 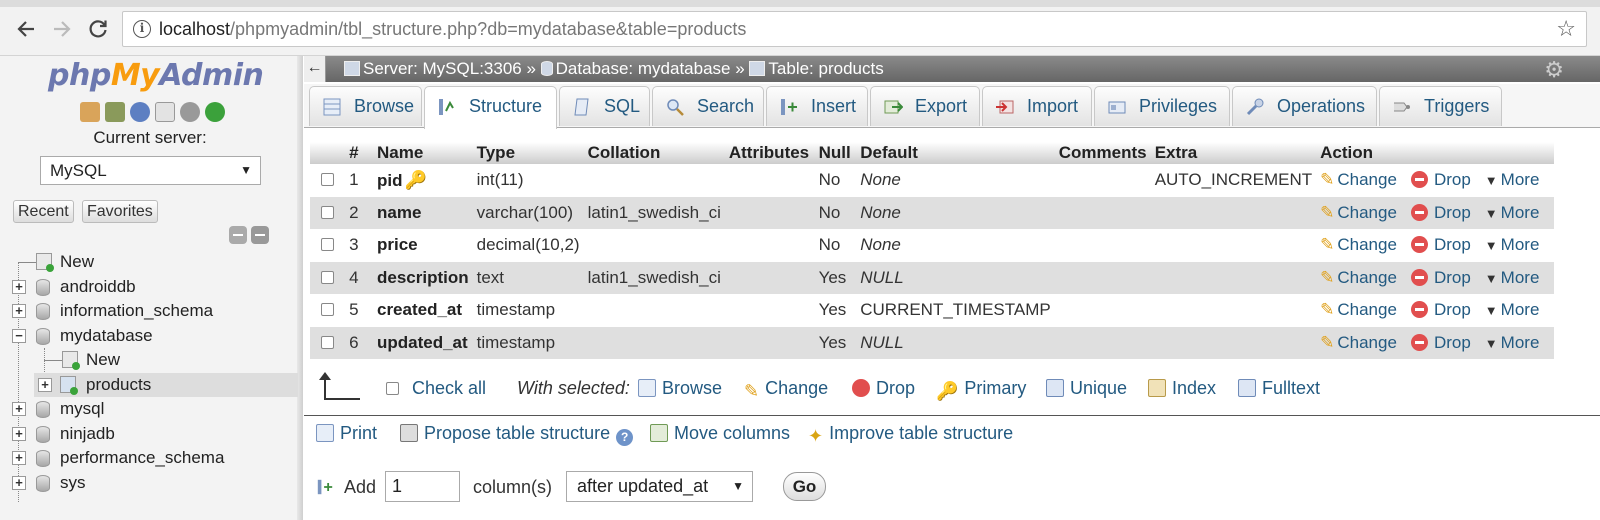 What do you see at coordinates (1233, 153) in the screenshot?
I see `header-extra: Extra` at bounding box center [1233, 153].